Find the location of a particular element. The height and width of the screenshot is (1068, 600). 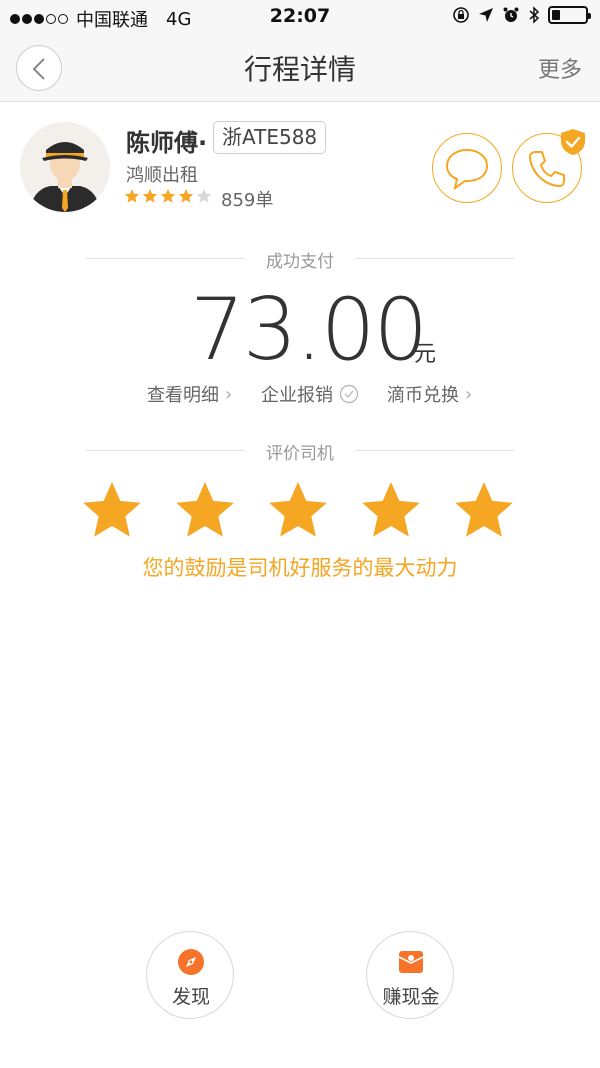

status-right is located at coordinates (521, 15).